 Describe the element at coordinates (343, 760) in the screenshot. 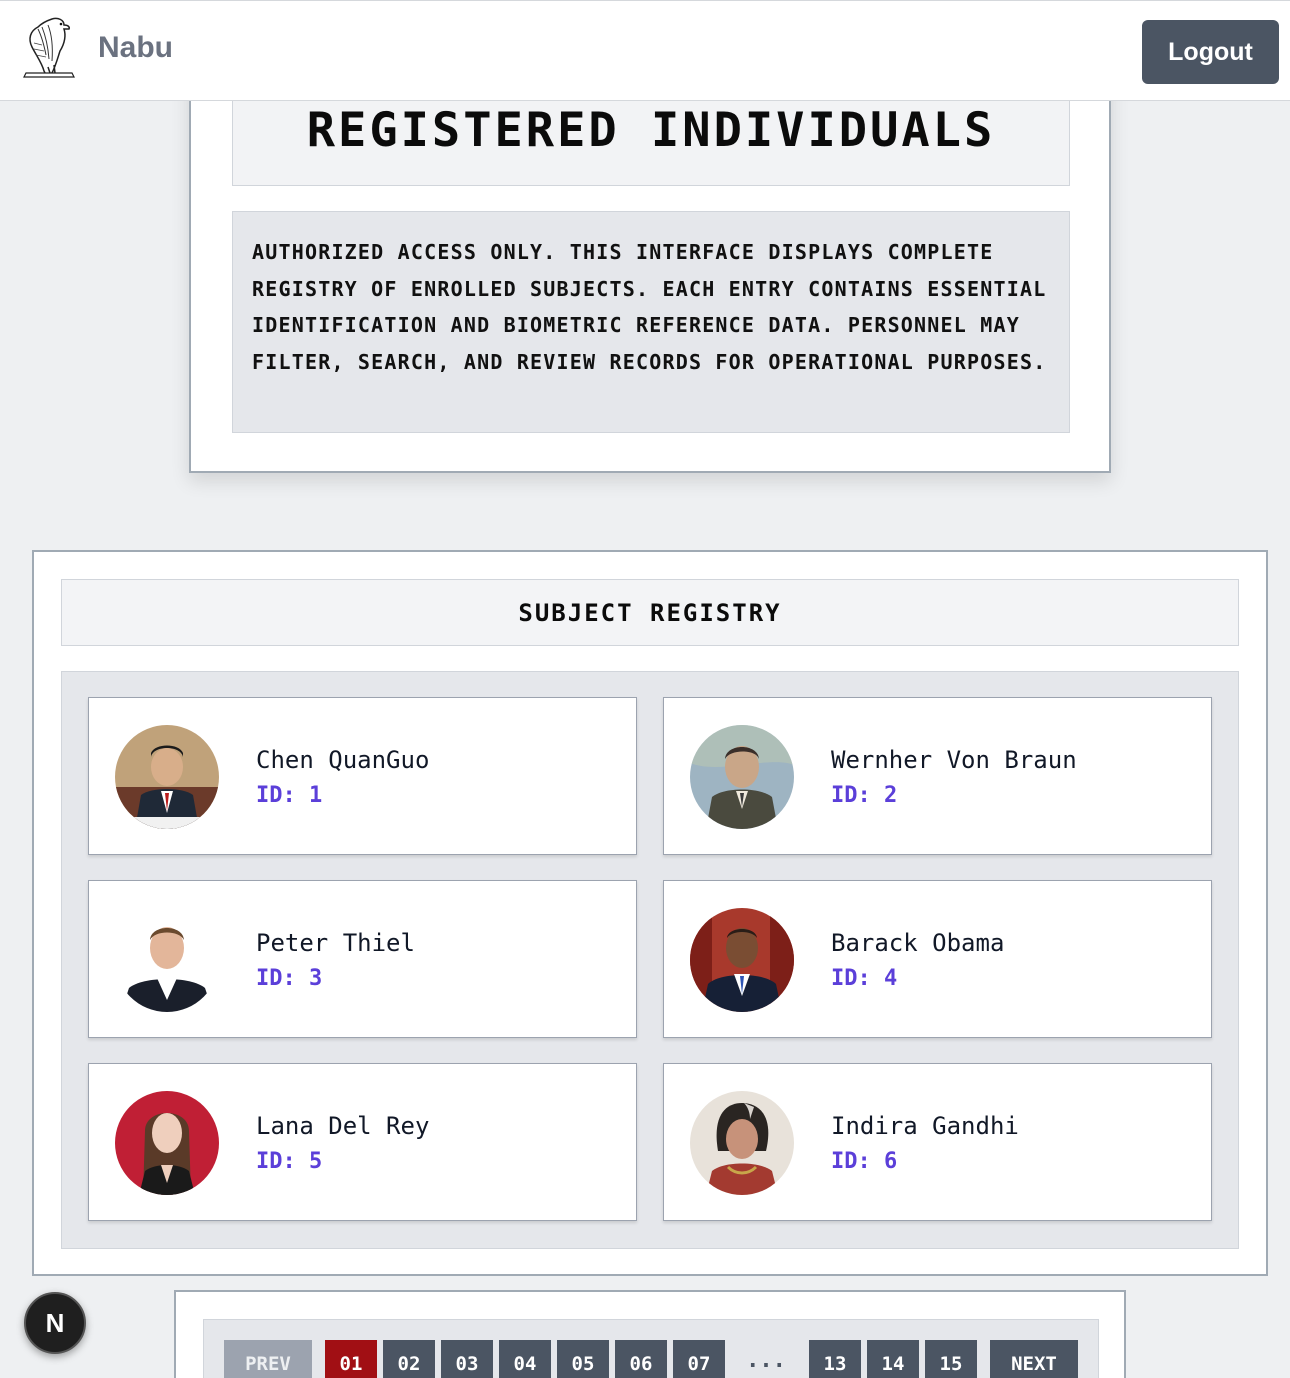

I see `subject-name: Chen QuanGuo` at that location.